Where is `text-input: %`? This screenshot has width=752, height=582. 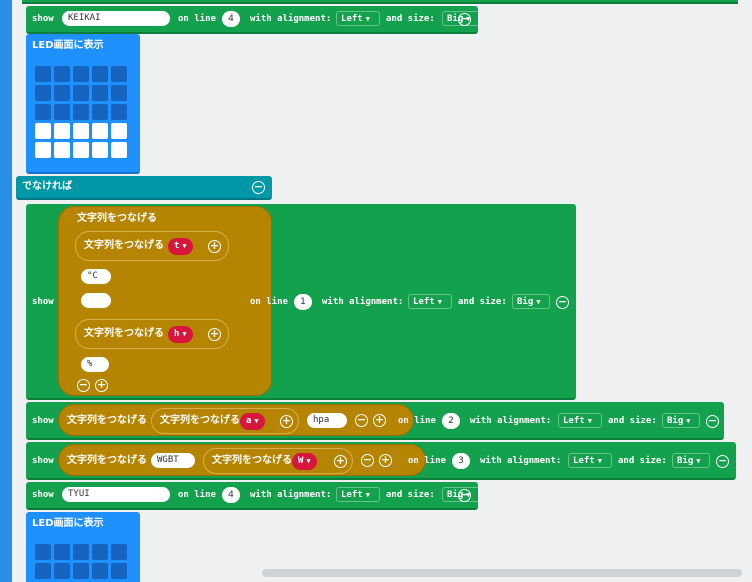 text-input: % is located at coordinates (95, 364).